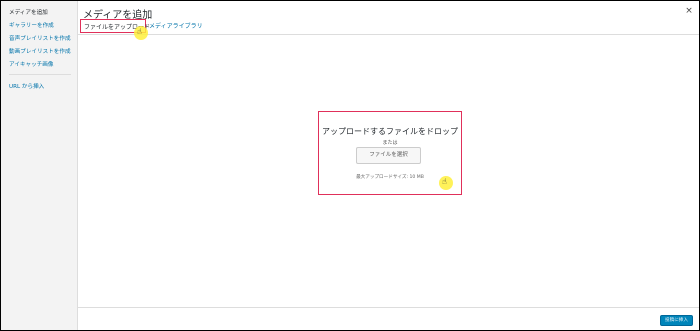 The height and width of the screenshot is (331, 700). Describe the element at coordinates (31, 25) in the screenshot. I see `menu-item-create-gallery: ギャラリーを作成` at that location.